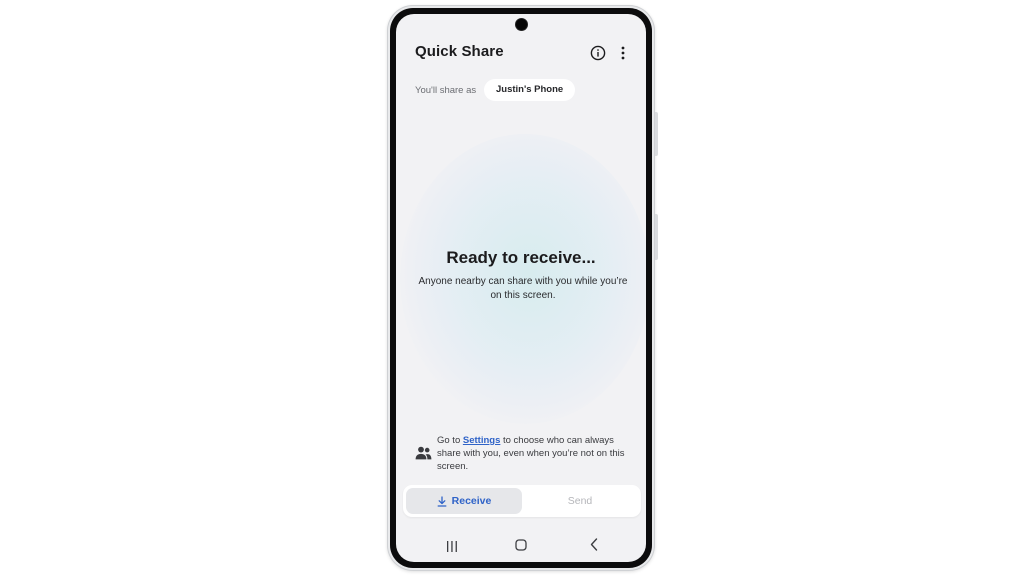 Image resolution: width=1024 pixels, height=576 pixels. What do you see at coordinates (623, 53) in the screenshot?
I see `more-vertical-icon` at bounding box center [623, 53].